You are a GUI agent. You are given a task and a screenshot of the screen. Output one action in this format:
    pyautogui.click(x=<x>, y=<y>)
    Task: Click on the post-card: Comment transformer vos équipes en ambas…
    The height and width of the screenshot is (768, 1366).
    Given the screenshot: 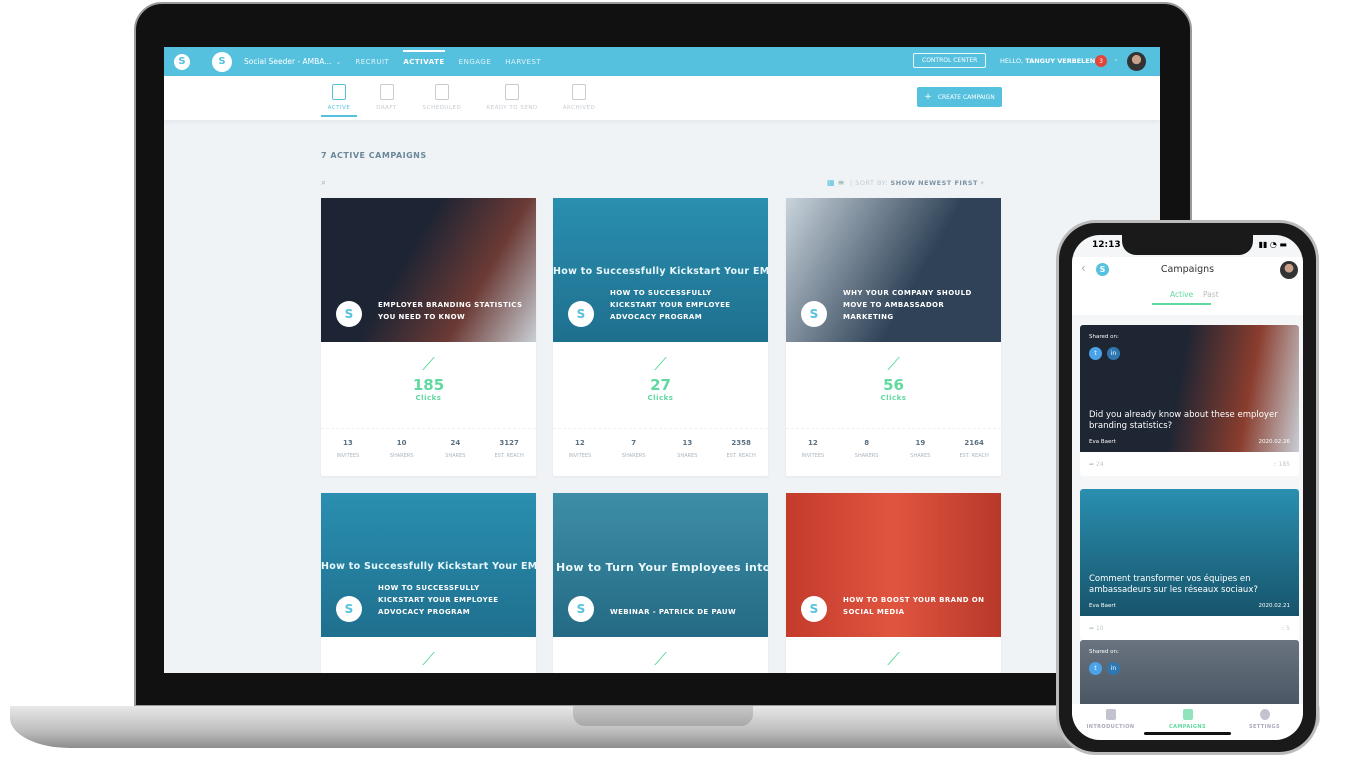 What is the action you would take?
    pyautogui.click(x=1189, y=564)
    